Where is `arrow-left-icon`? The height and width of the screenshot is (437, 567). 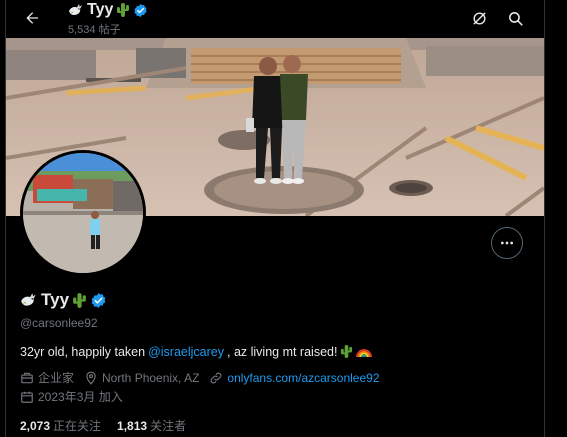 arrow-left-icon is located at coordinates (32, 18).